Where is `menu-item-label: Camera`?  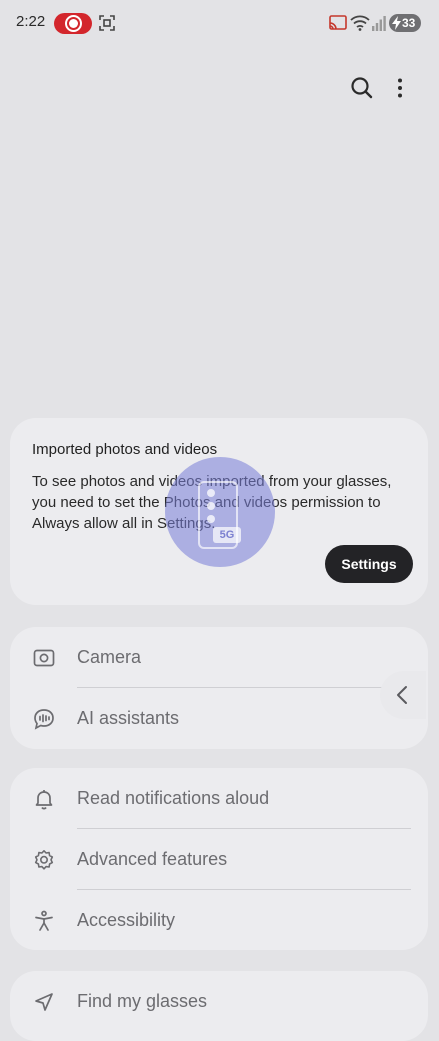
menu-item-label: Camera is located at coordinates (109, 657).